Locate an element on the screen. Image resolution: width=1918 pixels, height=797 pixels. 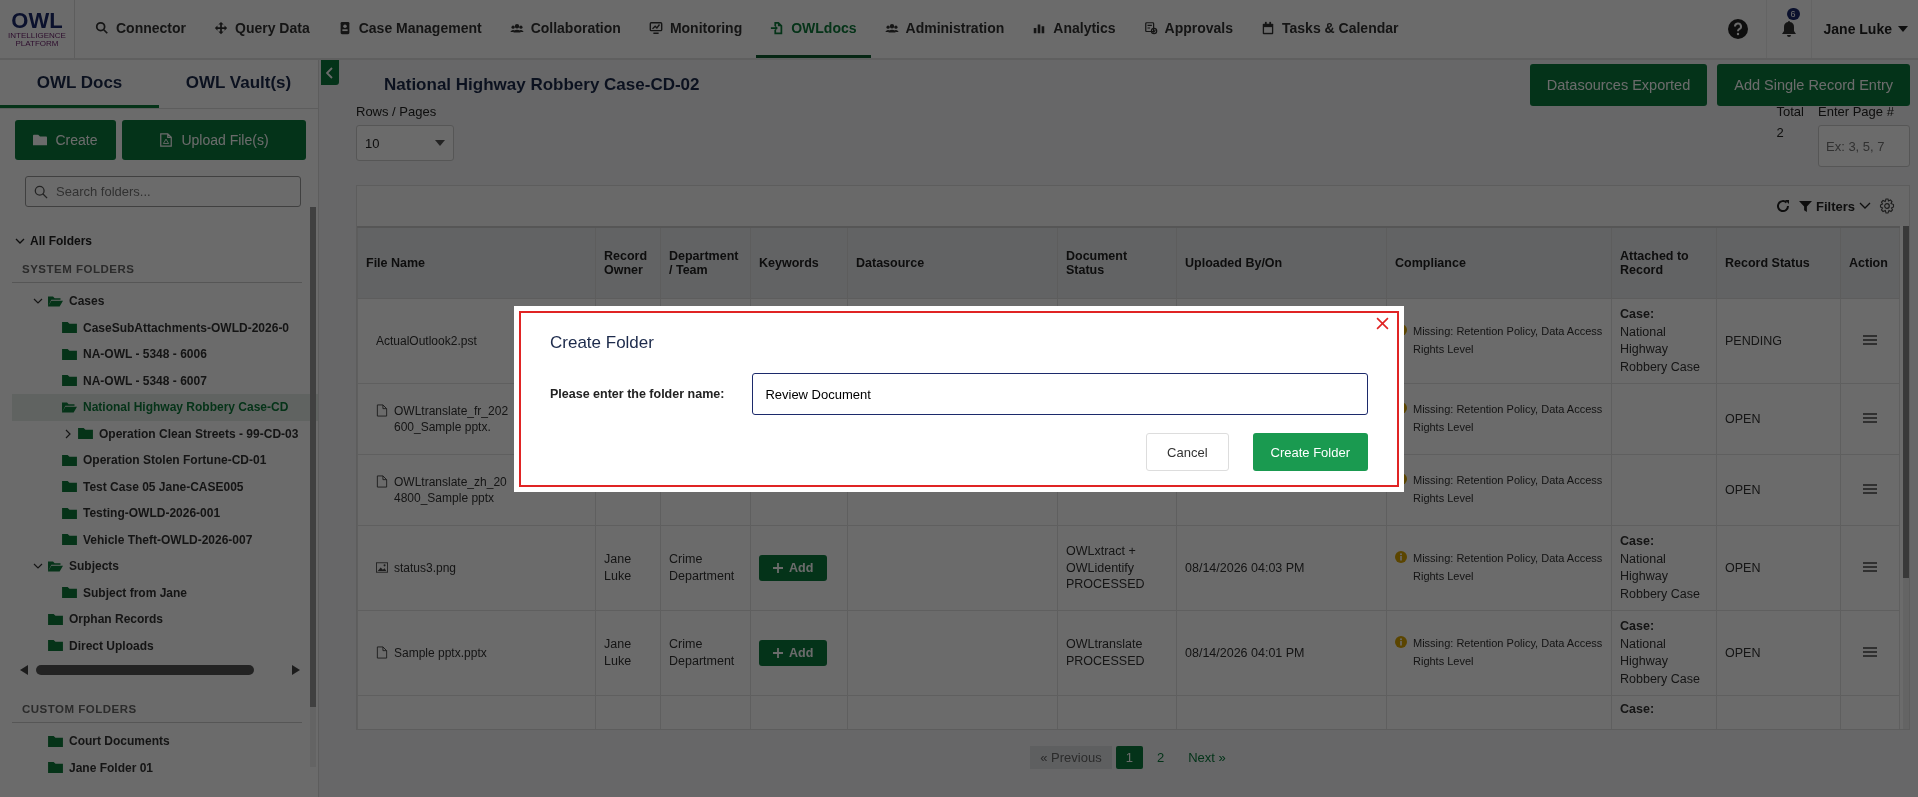
nav-tab: Collaboration is located at coordinates (565, 29).